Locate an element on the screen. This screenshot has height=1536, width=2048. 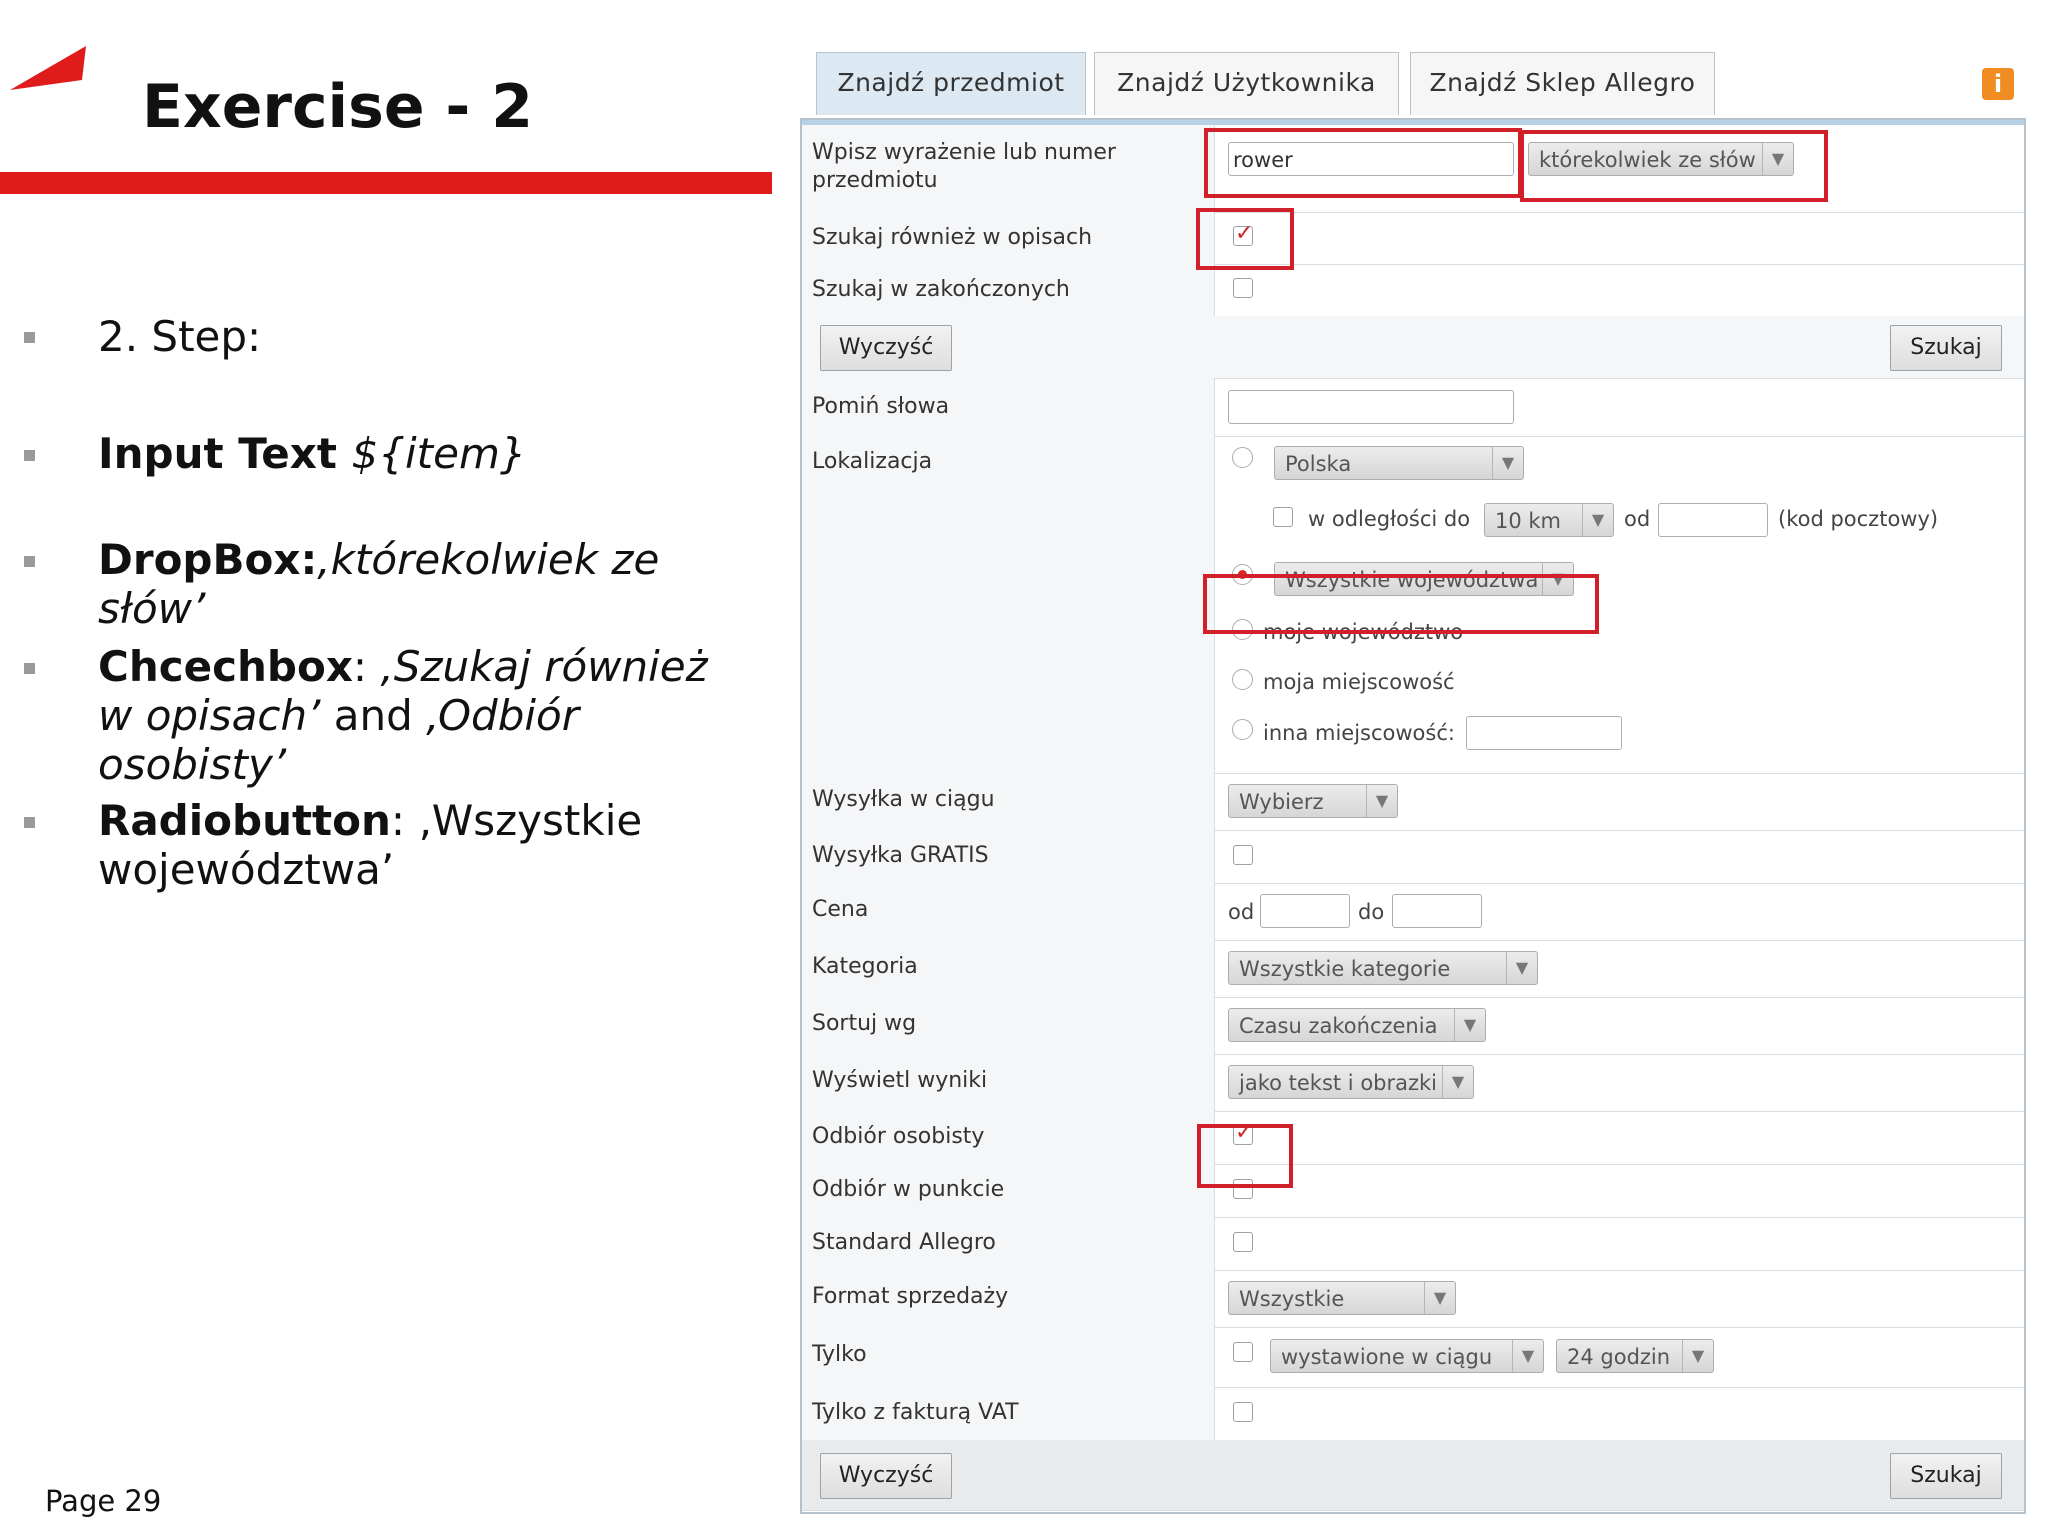
sale-format-select: Wszystkie ▼ is located at coordinates (1342, 1298).